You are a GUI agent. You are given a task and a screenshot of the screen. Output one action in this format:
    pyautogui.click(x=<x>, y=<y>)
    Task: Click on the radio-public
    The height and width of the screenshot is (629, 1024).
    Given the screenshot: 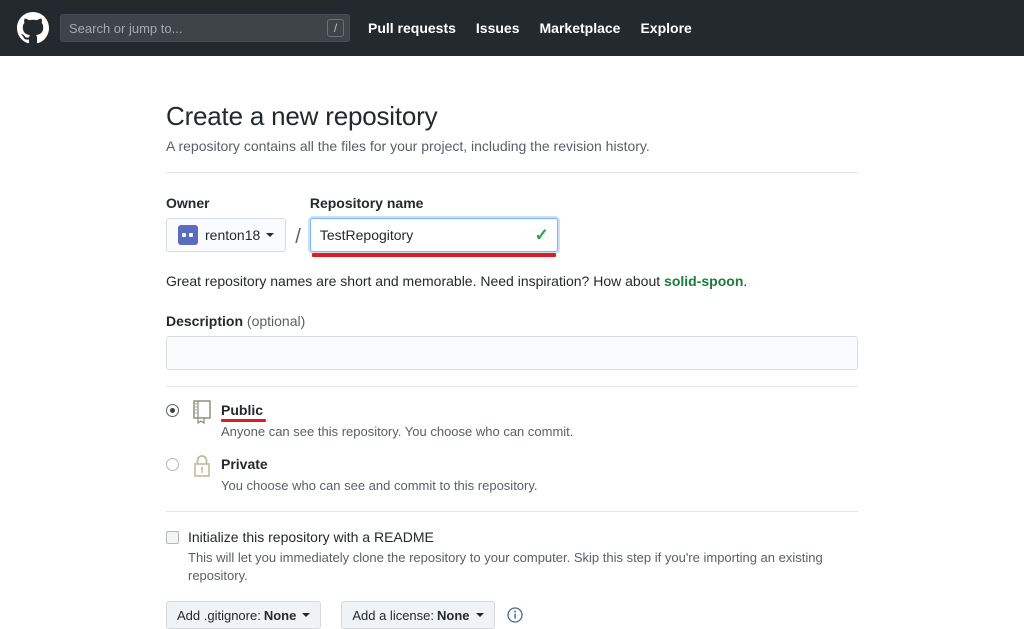 What is the action you would take?
    pyautogui.click(x=172, y=410)
    